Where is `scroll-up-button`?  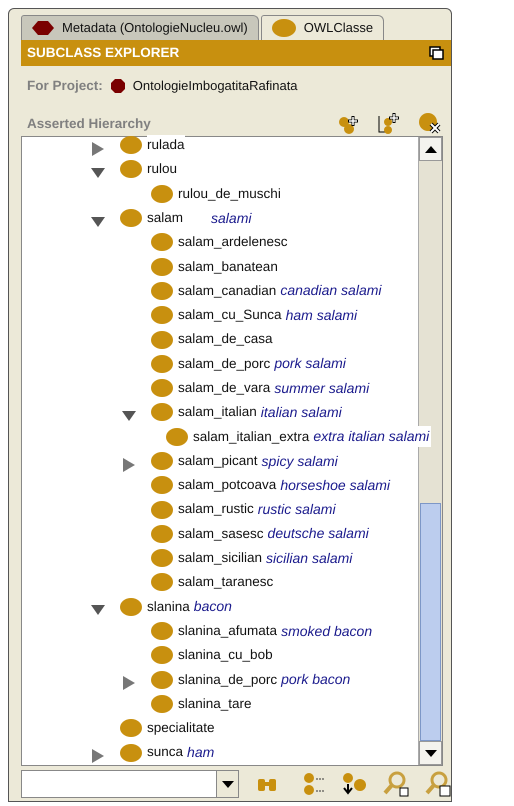 scroll-up-button is located at coordinates (430, 149).